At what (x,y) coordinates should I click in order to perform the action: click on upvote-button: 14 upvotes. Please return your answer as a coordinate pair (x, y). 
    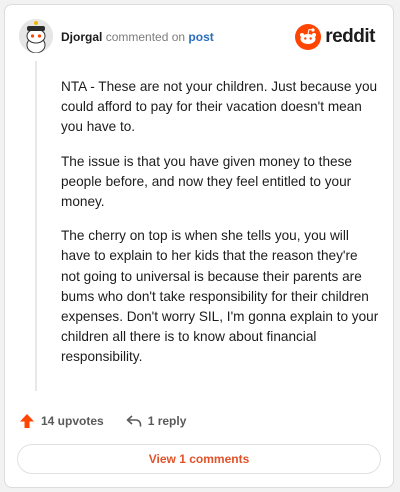
    Looking at the image, I should click on (61, 421).